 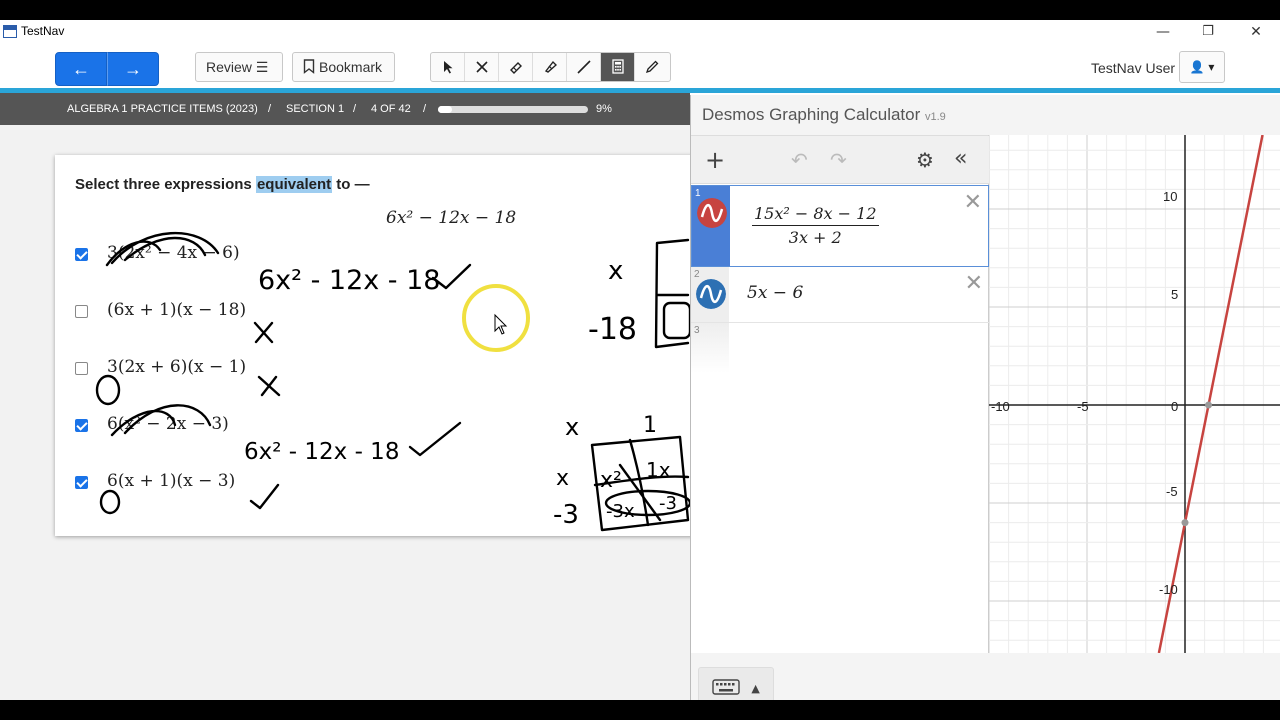 I want to click on tool-group, so click(x=550, y=67).